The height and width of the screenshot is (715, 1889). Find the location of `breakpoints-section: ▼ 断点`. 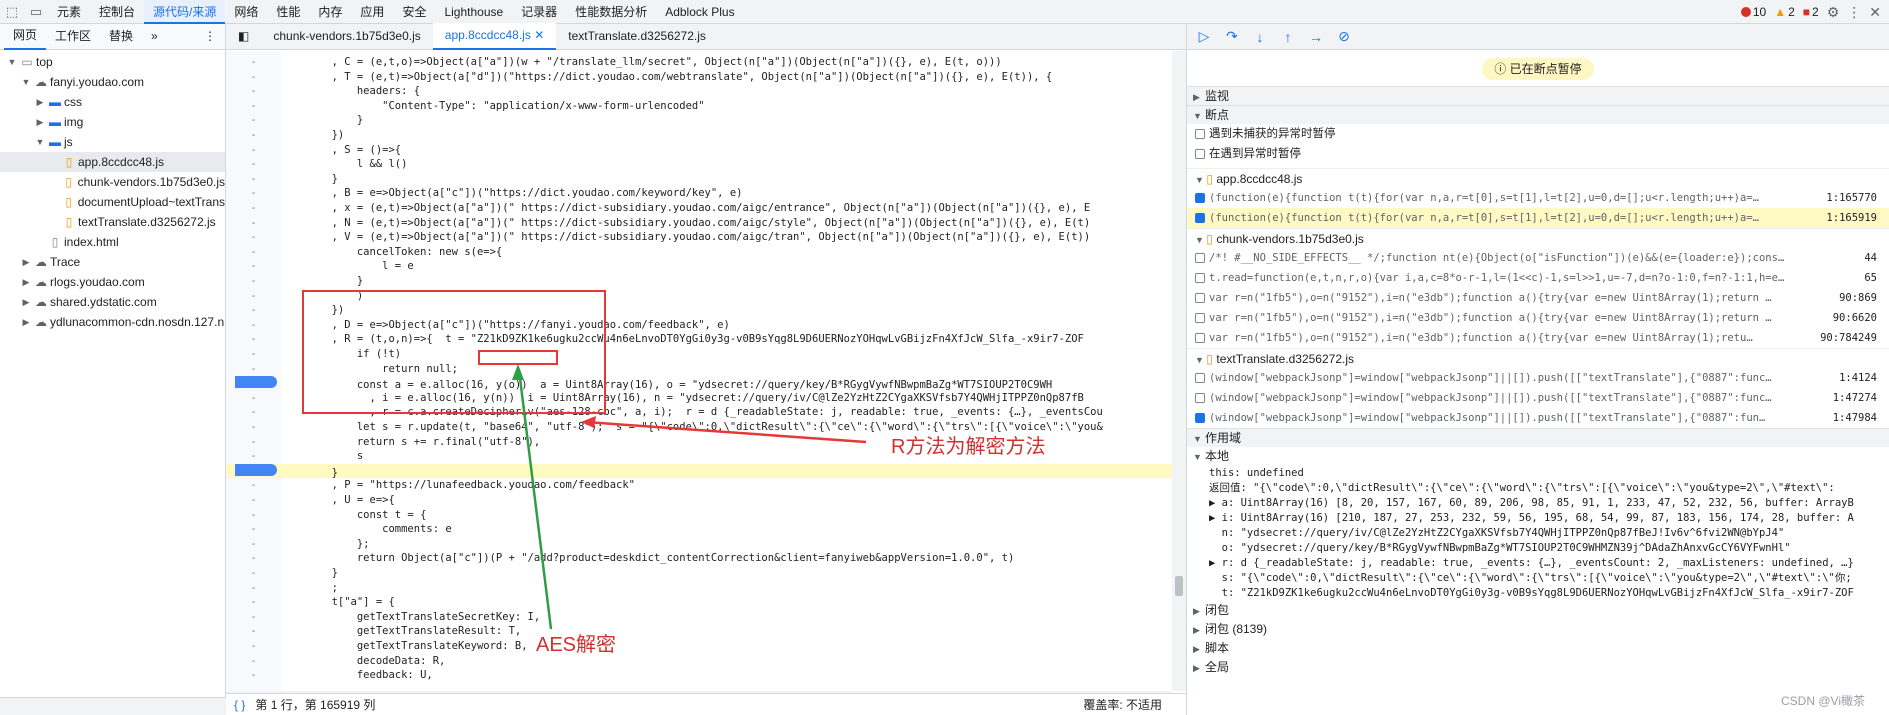

breakpoints-section: ▼ 断点 is located at coordinates (1538, 114).